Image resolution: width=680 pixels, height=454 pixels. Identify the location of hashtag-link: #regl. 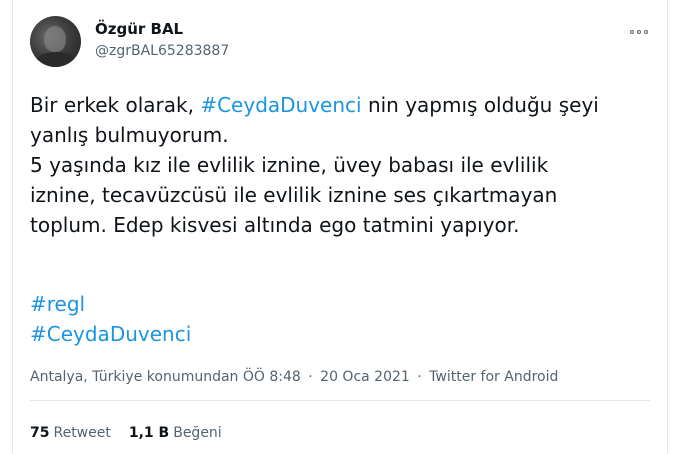
(110, 304).